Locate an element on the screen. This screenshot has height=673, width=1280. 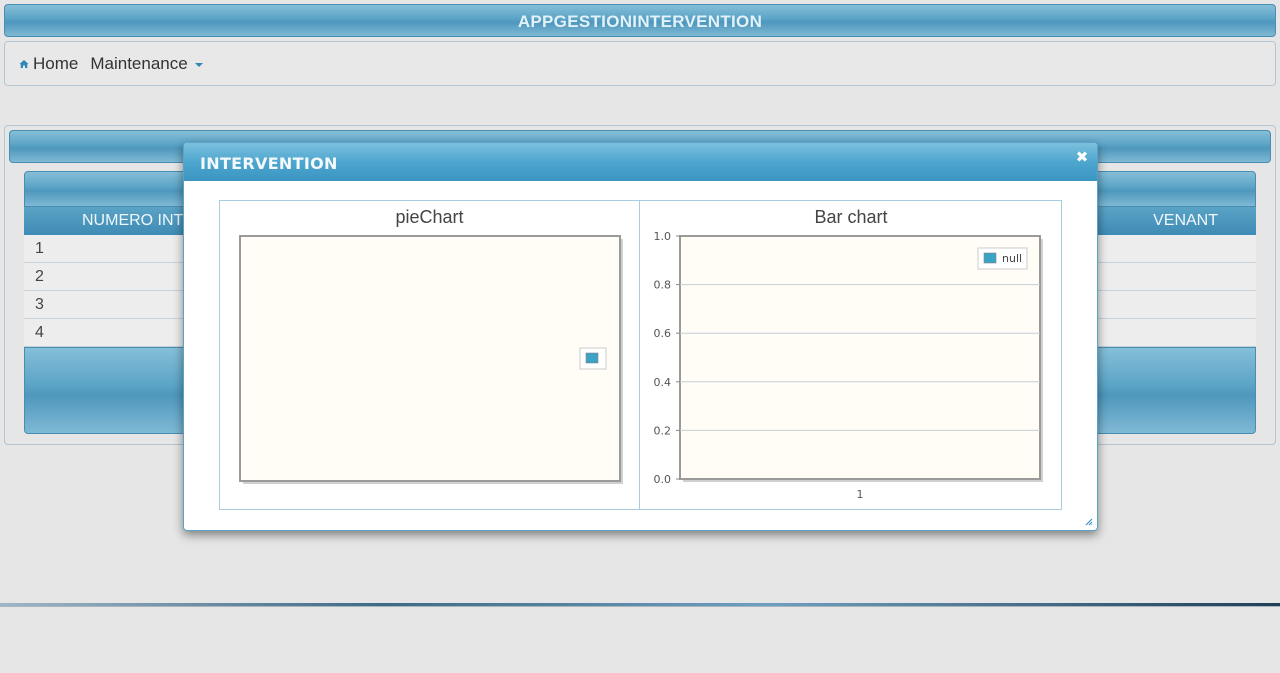
pie-plot-area is located at coordinates (430, 358).